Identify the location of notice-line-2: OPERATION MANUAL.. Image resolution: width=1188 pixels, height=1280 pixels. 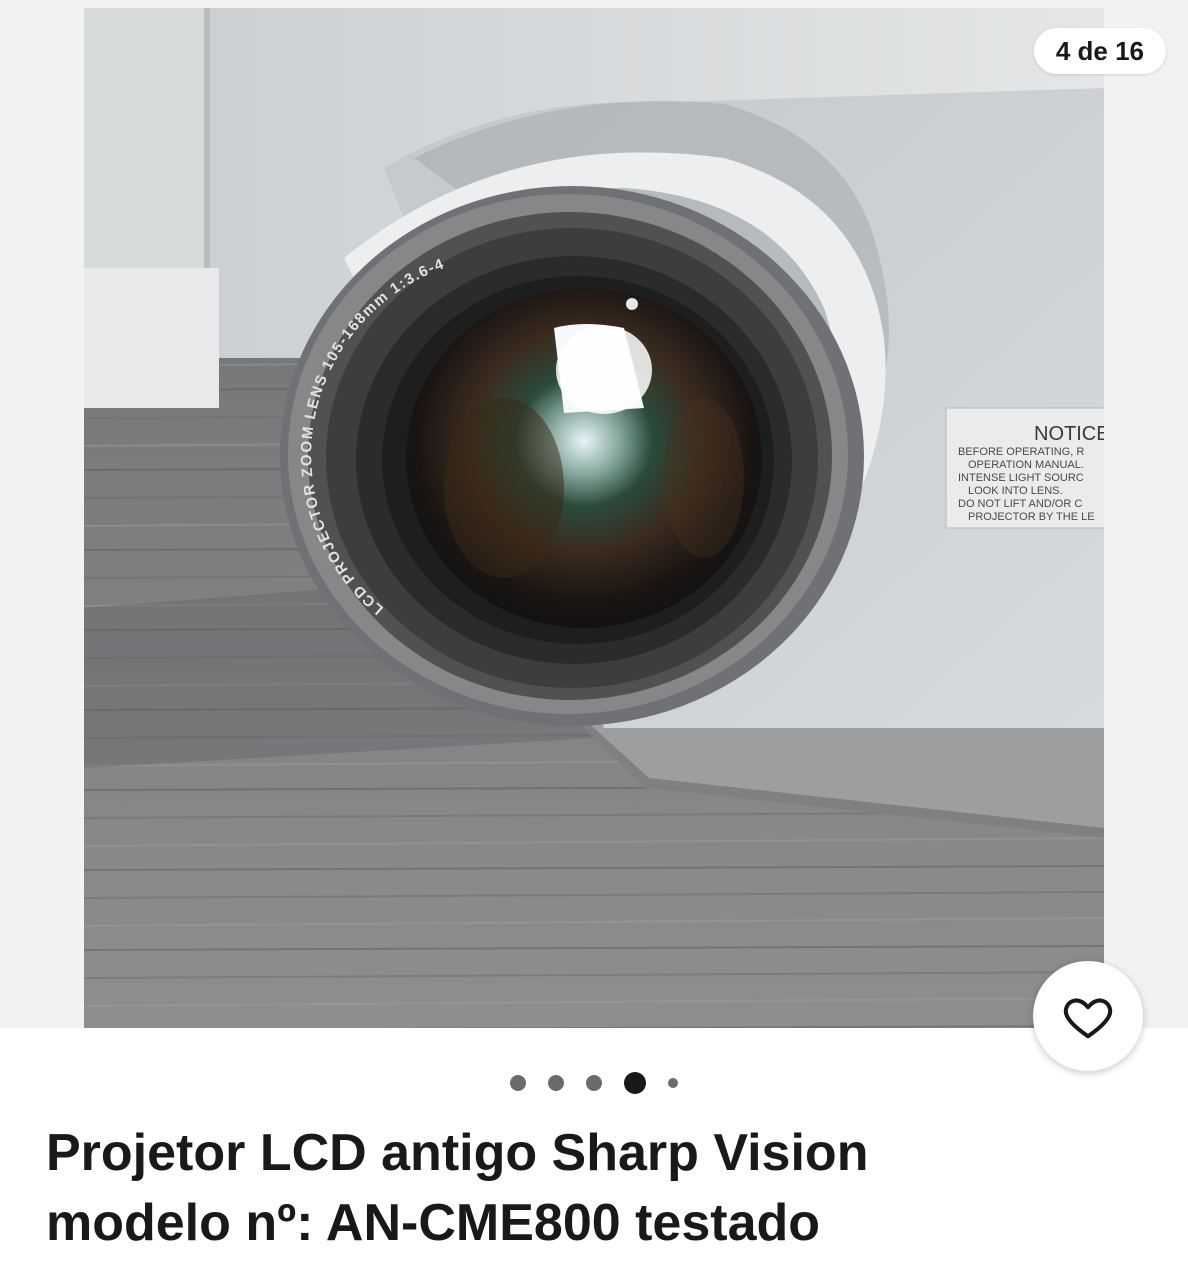
(1026, 465).